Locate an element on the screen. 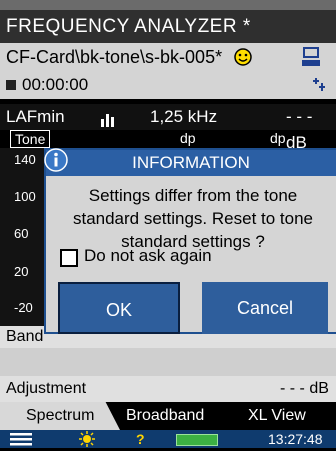  dialog-message-line: Settings differ from the tone is located at coordinates (193, 195).